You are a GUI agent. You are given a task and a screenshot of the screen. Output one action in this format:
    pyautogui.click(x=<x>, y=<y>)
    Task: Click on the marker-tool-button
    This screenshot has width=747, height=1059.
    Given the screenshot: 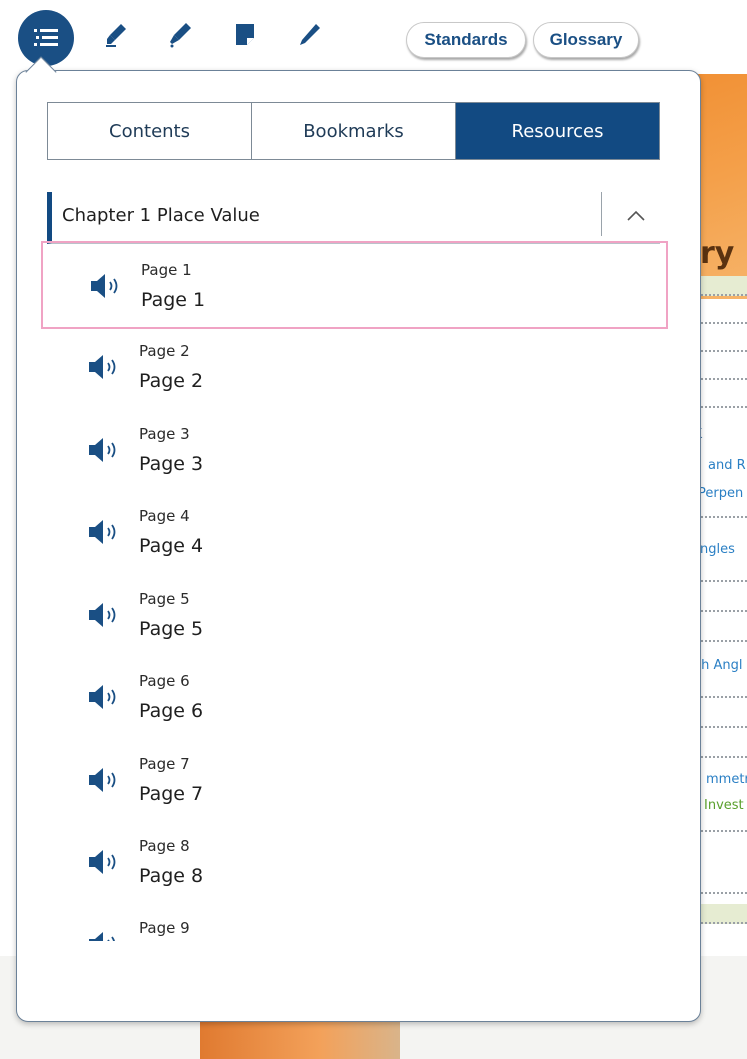 What is the action you would take?
    pyautogui.click(x=180, y=35)
    